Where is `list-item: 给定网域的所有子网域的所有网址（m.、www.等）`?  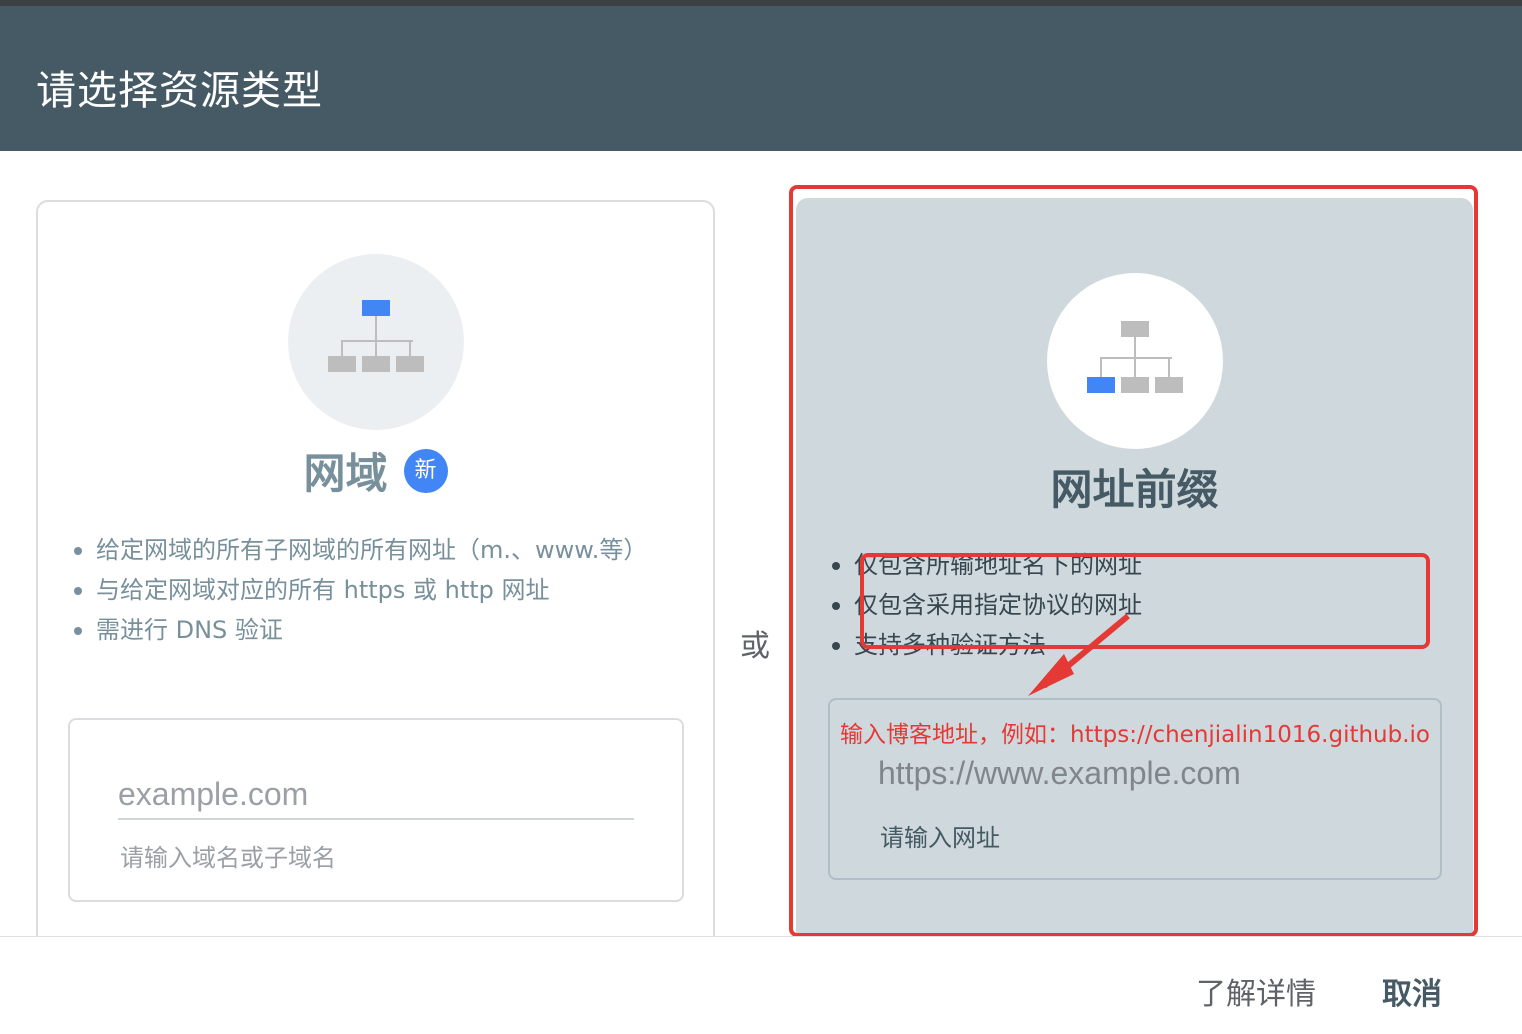
list-item: 给定网域的所有子网域的所有网址（m.、www.等） is located at coordinates (367, 550).